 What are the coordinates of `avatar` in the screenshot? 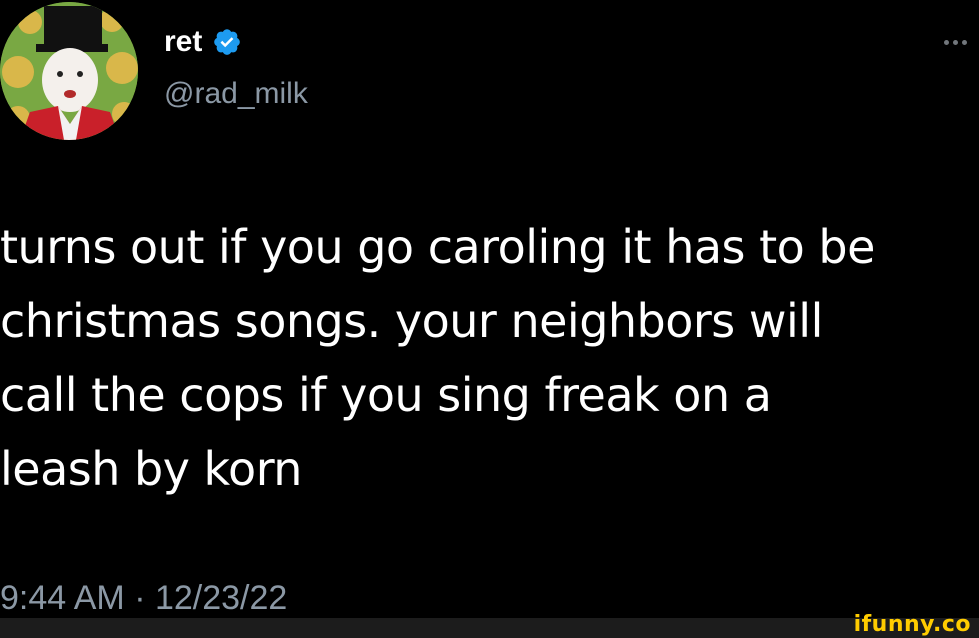 It's located at (69, 71).